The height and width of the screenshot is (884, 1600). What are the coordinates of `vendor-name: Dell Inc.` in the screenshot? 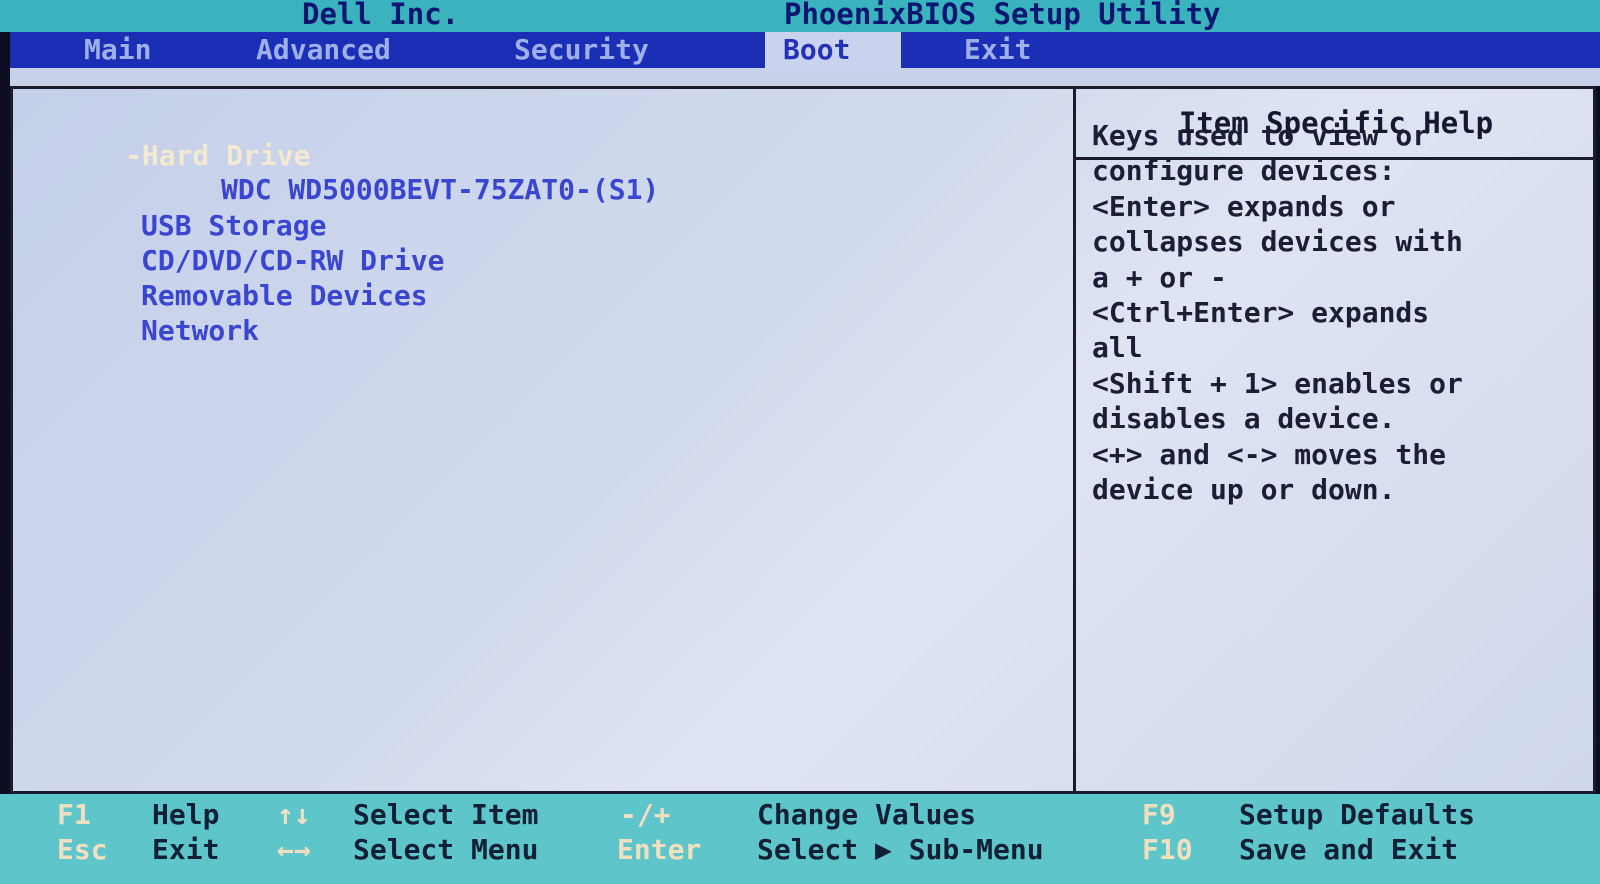 It's located at (381, 15).